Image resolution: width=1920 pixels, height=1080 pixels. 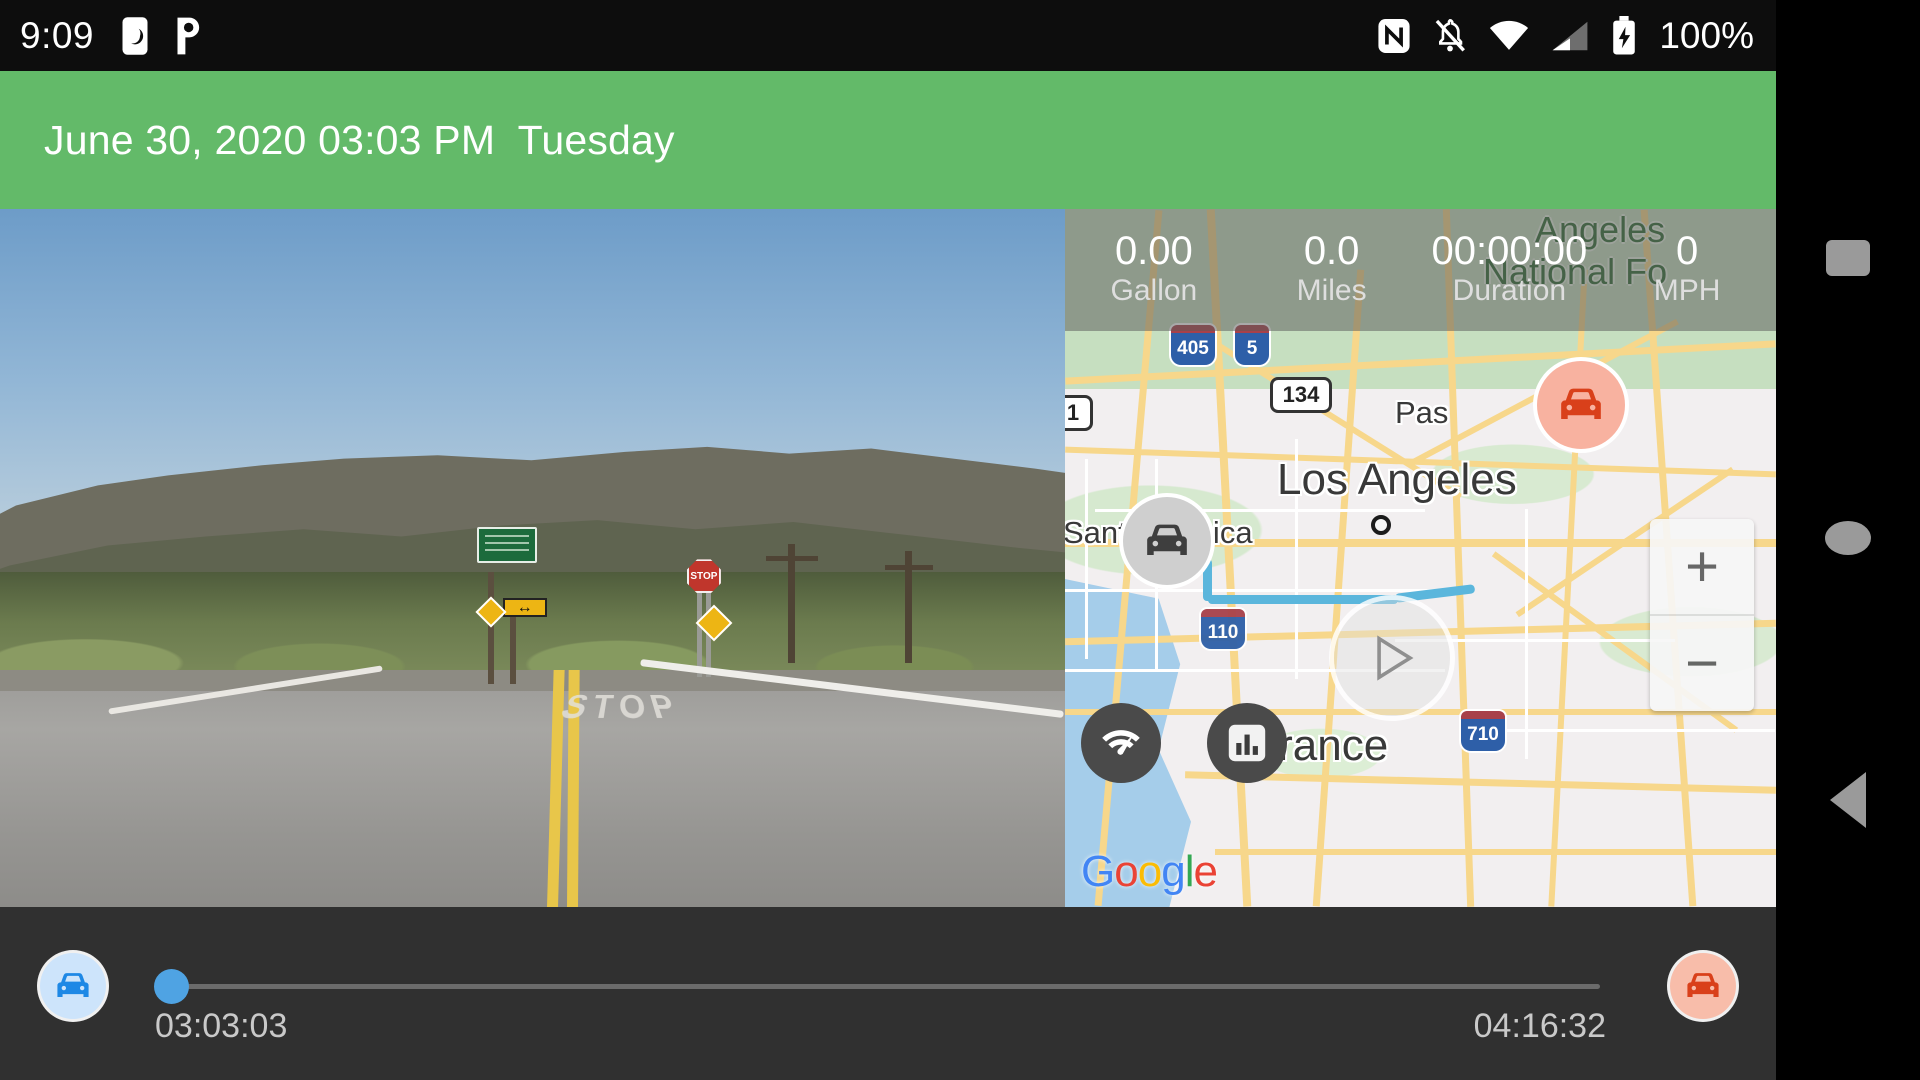 I want to click on stat-mph-value: 0, so click(x=1687, y=251).